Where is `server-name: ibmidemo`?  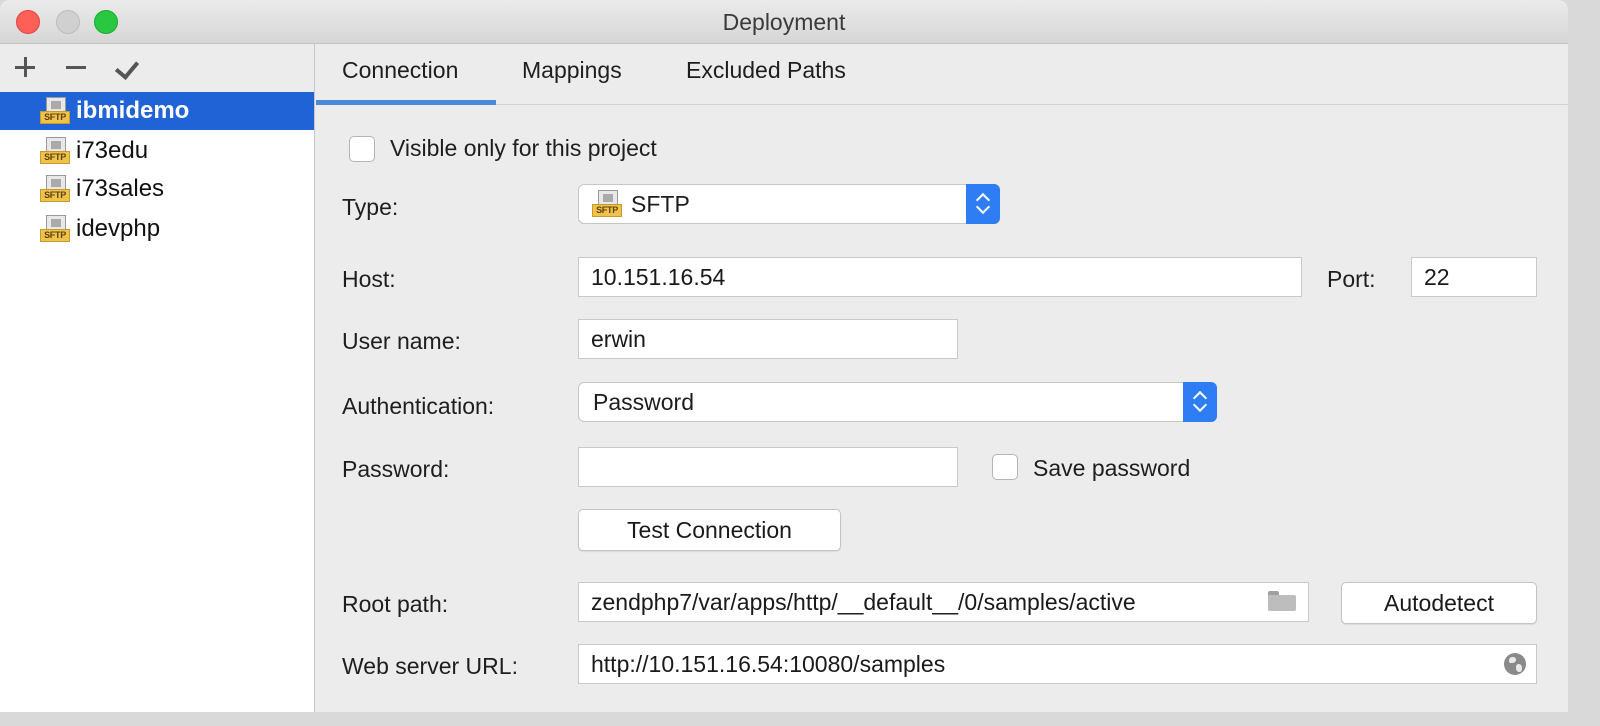
server-name: ibmidemo is located at coordinates (133, 110).